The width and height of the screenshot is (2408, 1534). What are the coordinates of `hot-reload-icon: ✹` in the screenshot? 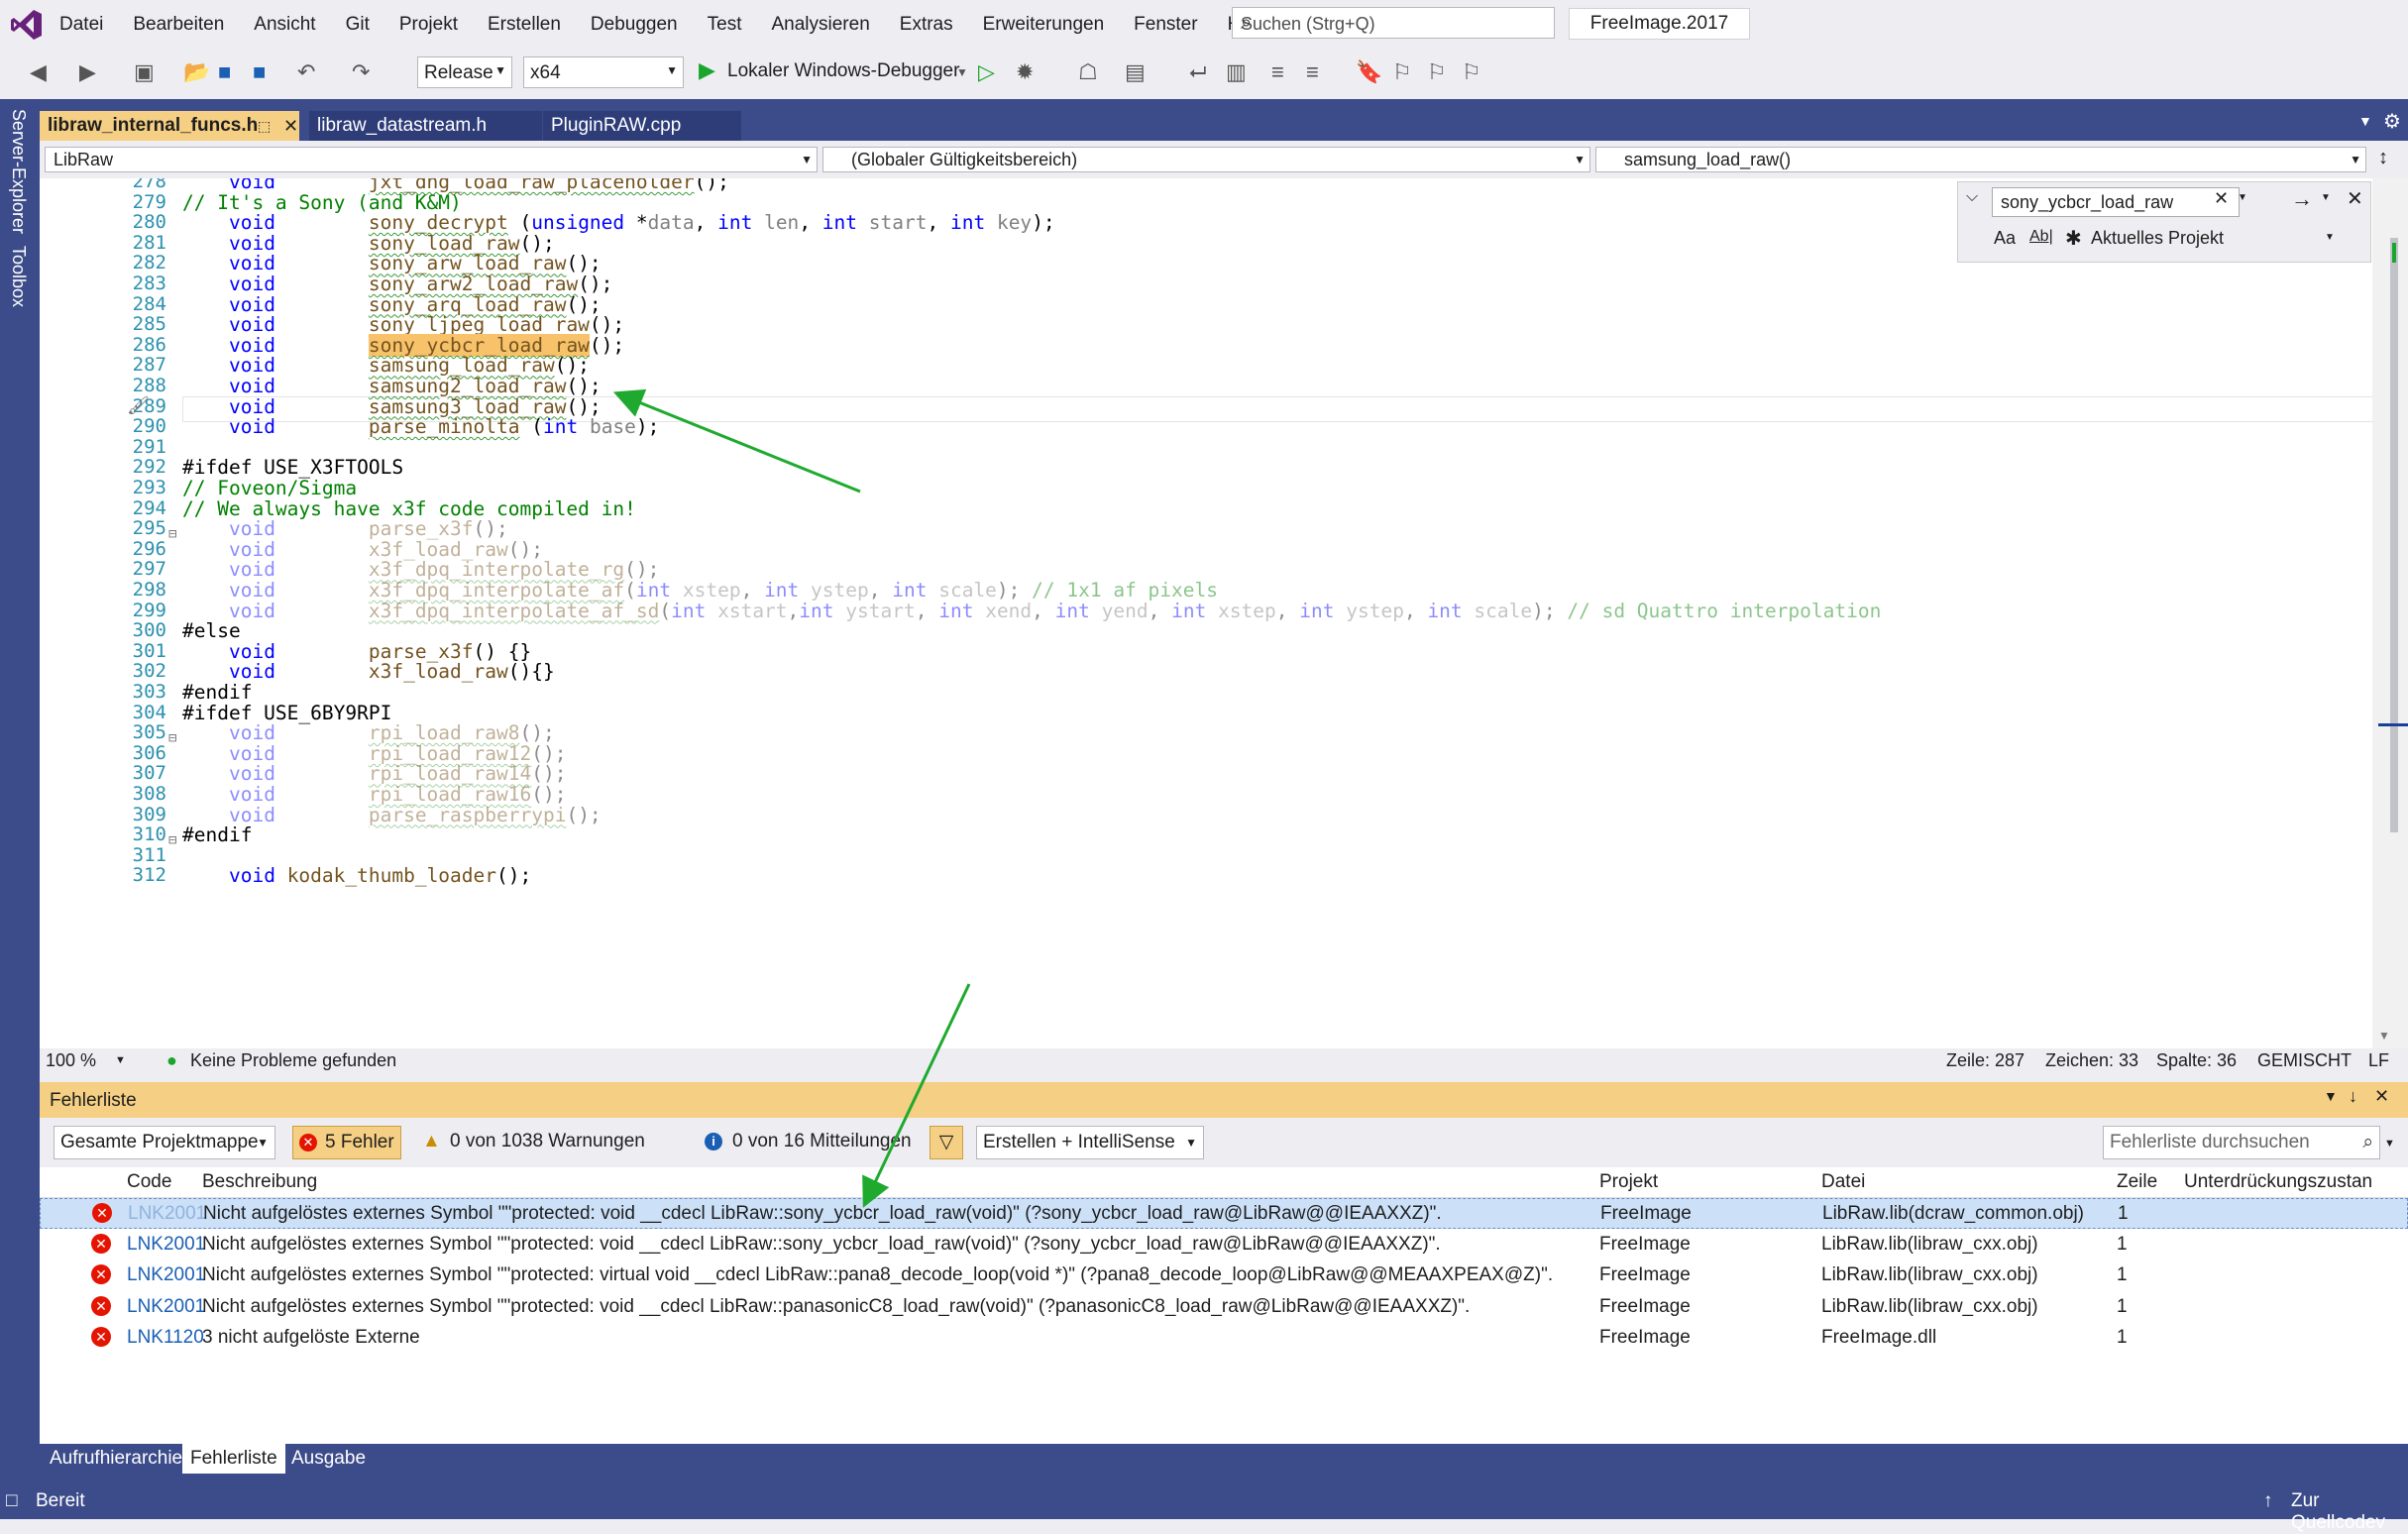 It's located at (1025, 72).